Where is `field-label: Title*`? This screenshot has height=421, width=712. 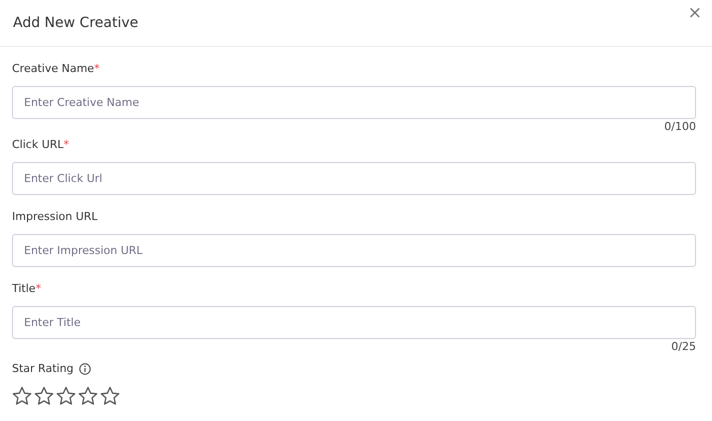 field-label: Title* is located at coordinates (27, 289).